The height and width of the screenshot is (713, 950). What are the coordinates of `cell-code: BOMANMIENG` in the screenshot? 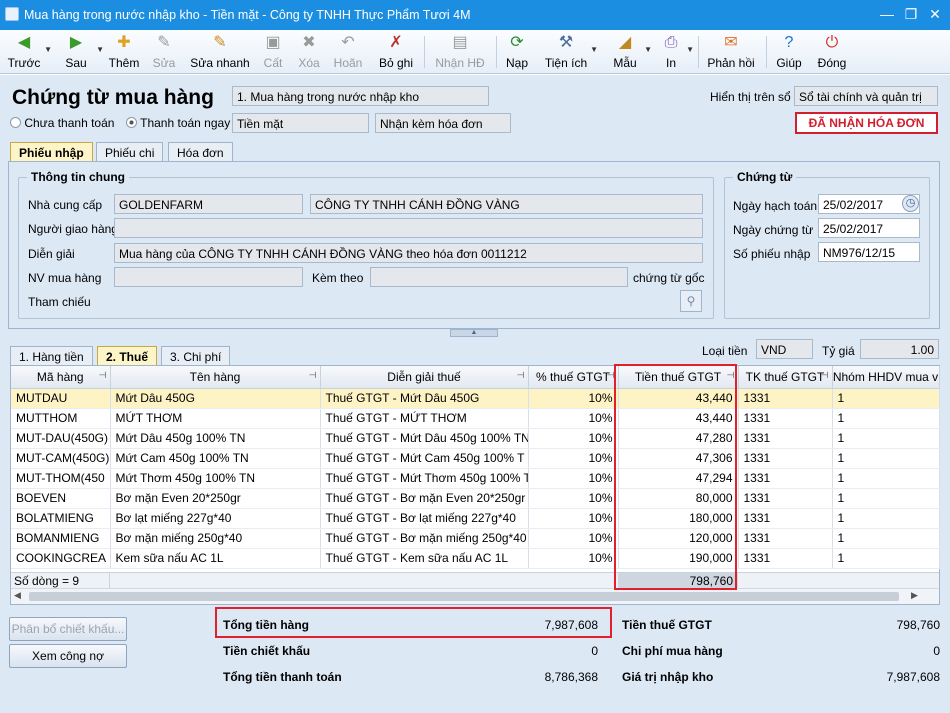 It's located at (61, 538).